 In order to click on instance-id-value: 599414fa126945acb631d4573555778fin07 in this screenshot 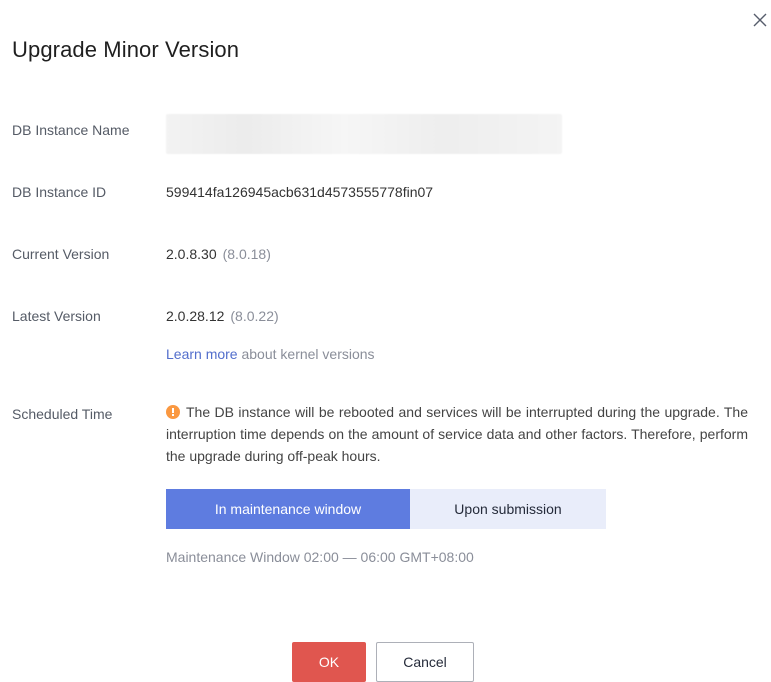, I will do `click(300, 192)`.